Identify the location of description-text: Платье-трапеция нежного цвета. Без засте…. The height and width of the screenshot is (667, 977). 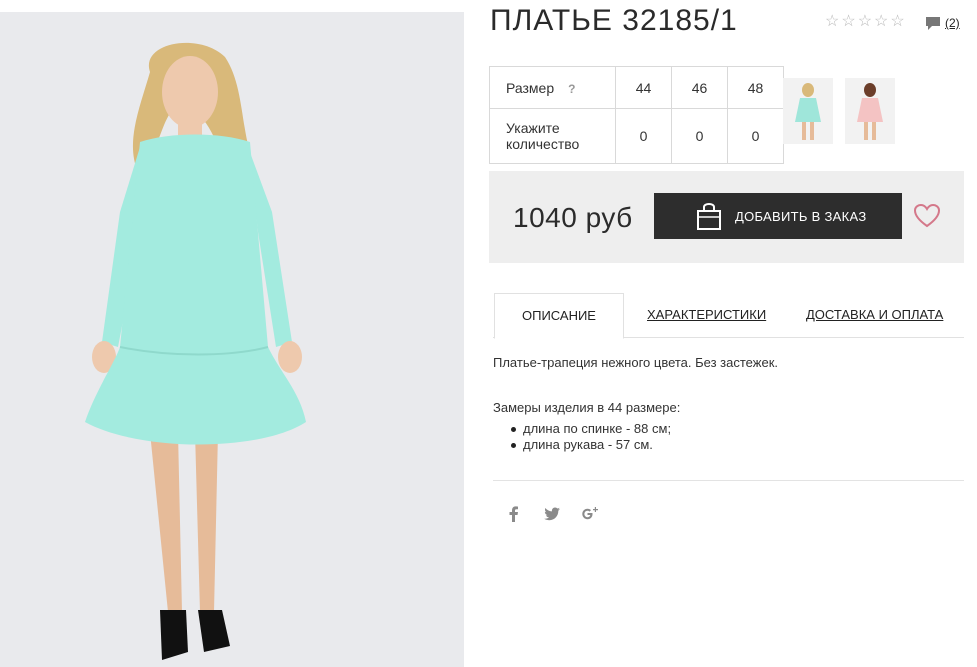
(635, 362).